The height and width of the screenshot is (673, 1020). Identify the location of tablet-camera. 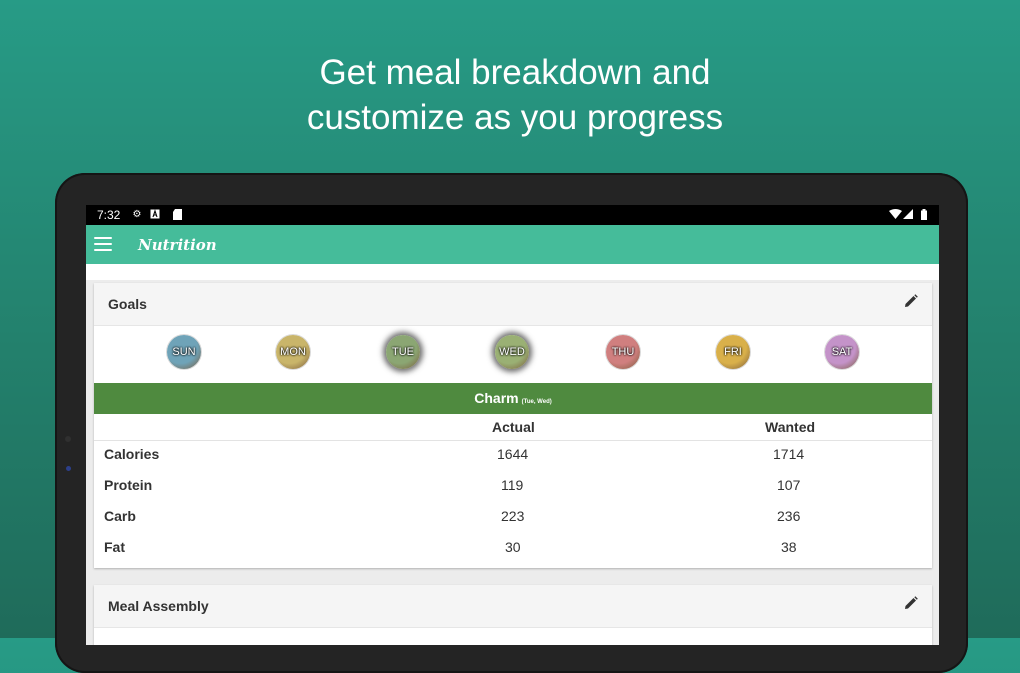
(68, 468).